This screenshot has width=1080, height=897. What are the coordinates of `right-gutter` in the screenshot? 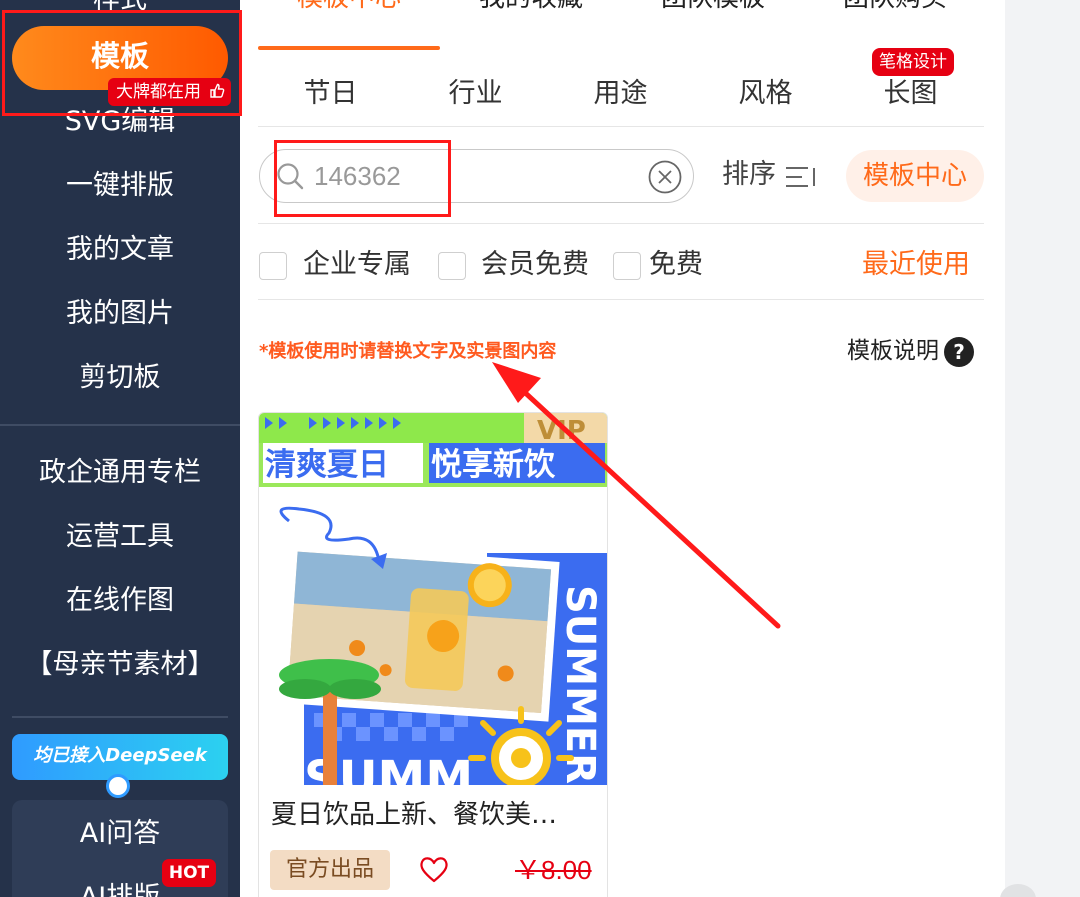 It's located at (1042, 448).